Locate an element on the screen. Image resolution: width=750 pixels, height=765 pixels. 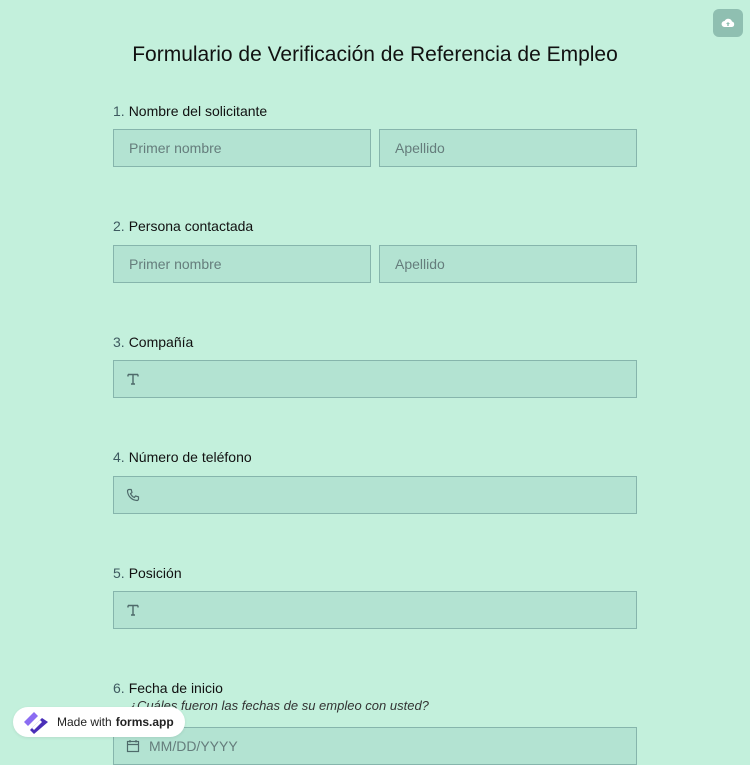
question-label: Nombre del solicitante is located at coordinates (198, 111).